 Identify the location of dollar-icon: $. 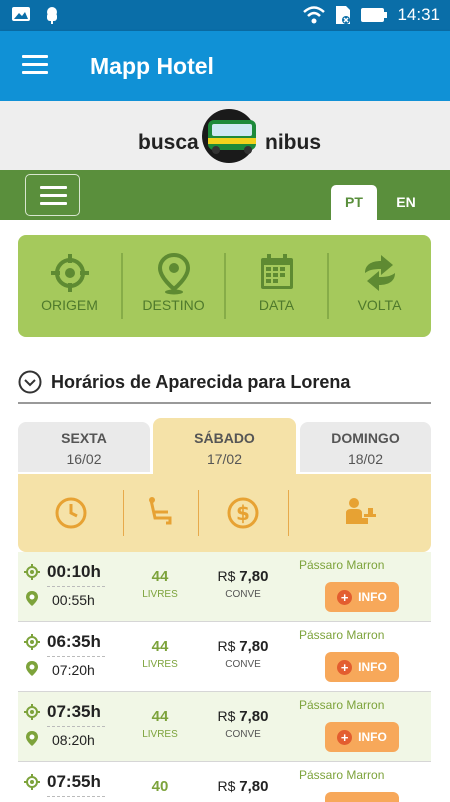
(243, 513).